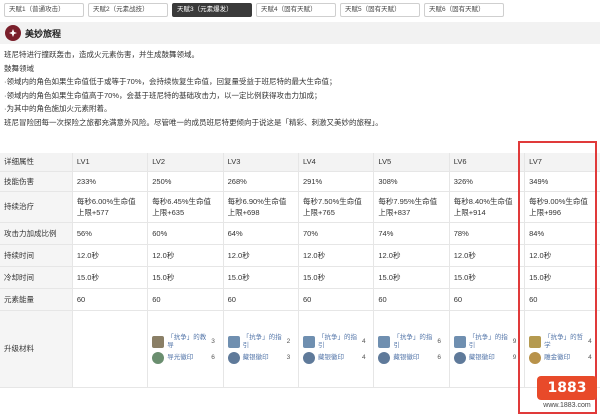 This screenshot has height=416, width=600. What do you see at coordinates (213, 357) in the screenshot?
I see `material-count: 6` at bounding box center [213, 357].